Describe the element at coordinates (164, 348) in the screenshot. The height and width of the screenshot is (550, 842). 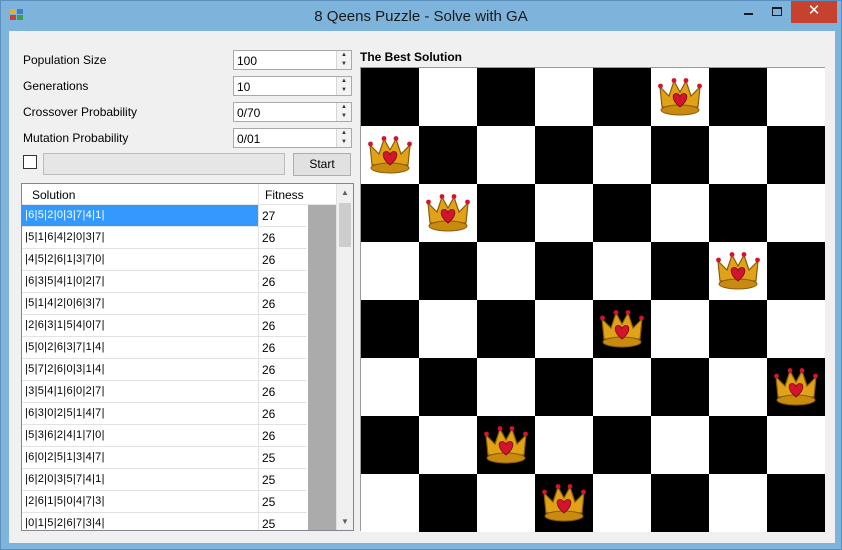
I see `table-row: |5|0|2|6|3|7|1|4| 26` at that location.